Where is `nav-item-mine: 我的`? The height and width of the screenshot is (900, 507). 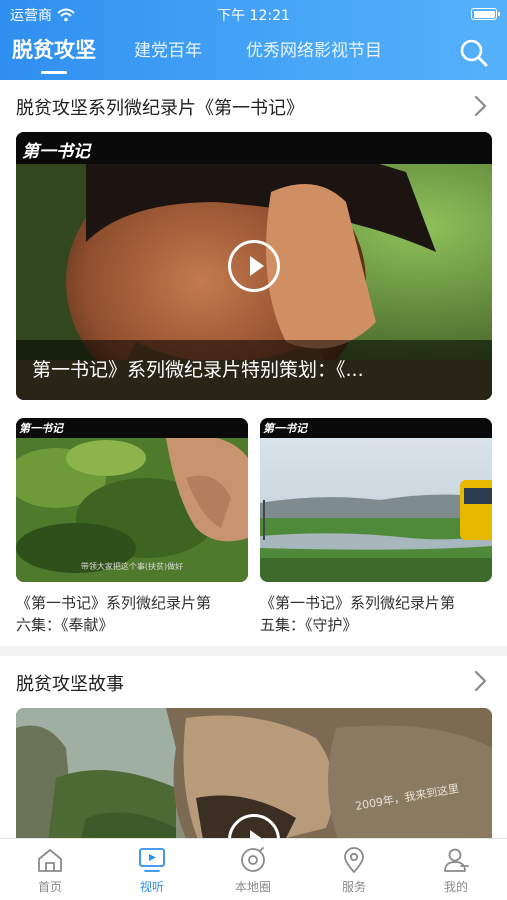 nav-item-mine: 我的 is located at coordinates (456, 870).